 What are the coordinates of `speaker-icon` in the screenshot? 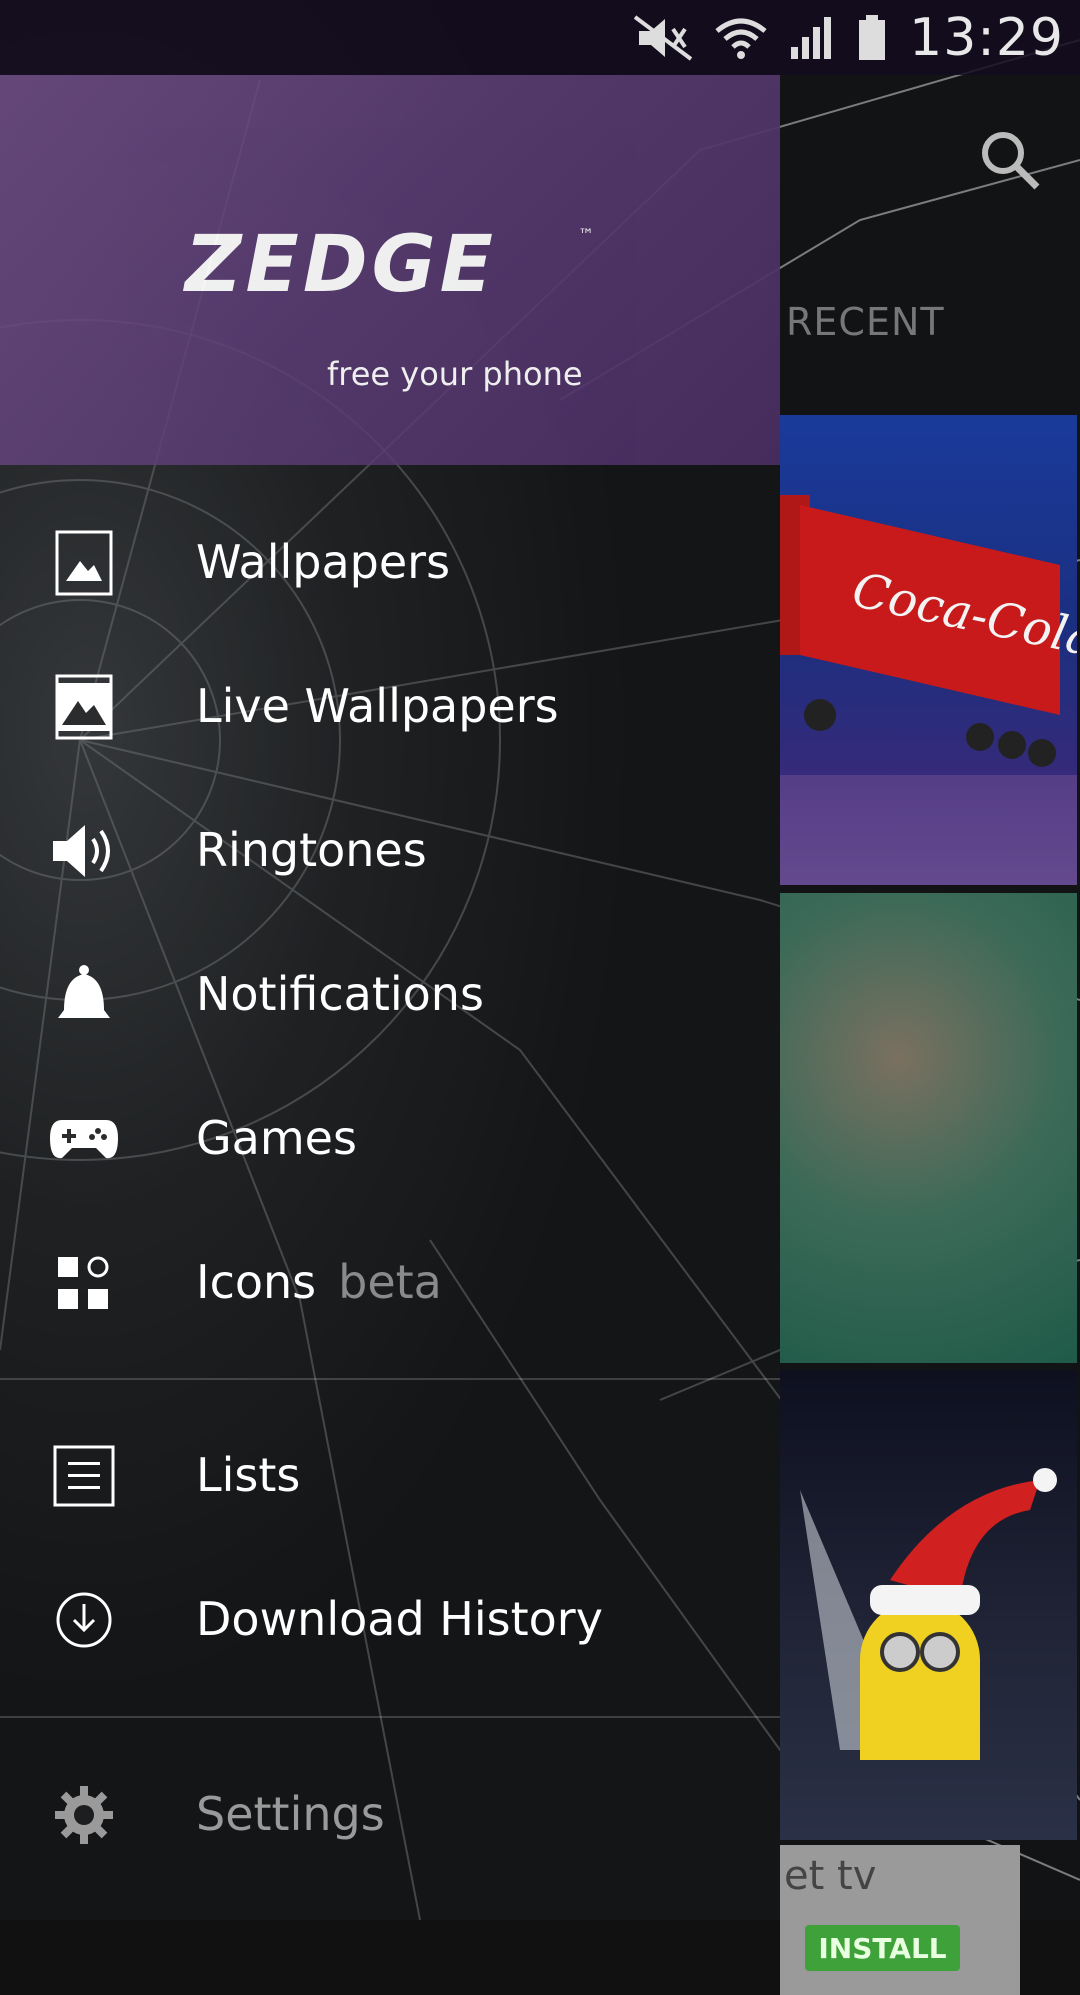 It's located at (84, 851).